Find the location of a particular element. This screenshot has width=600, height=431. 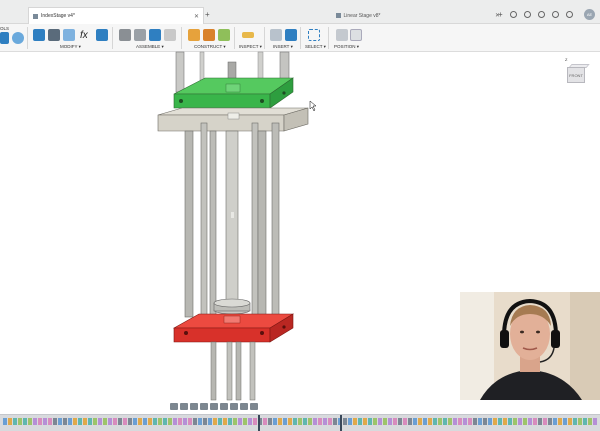

grid-settings-icon is located at coordinates (234, 406).